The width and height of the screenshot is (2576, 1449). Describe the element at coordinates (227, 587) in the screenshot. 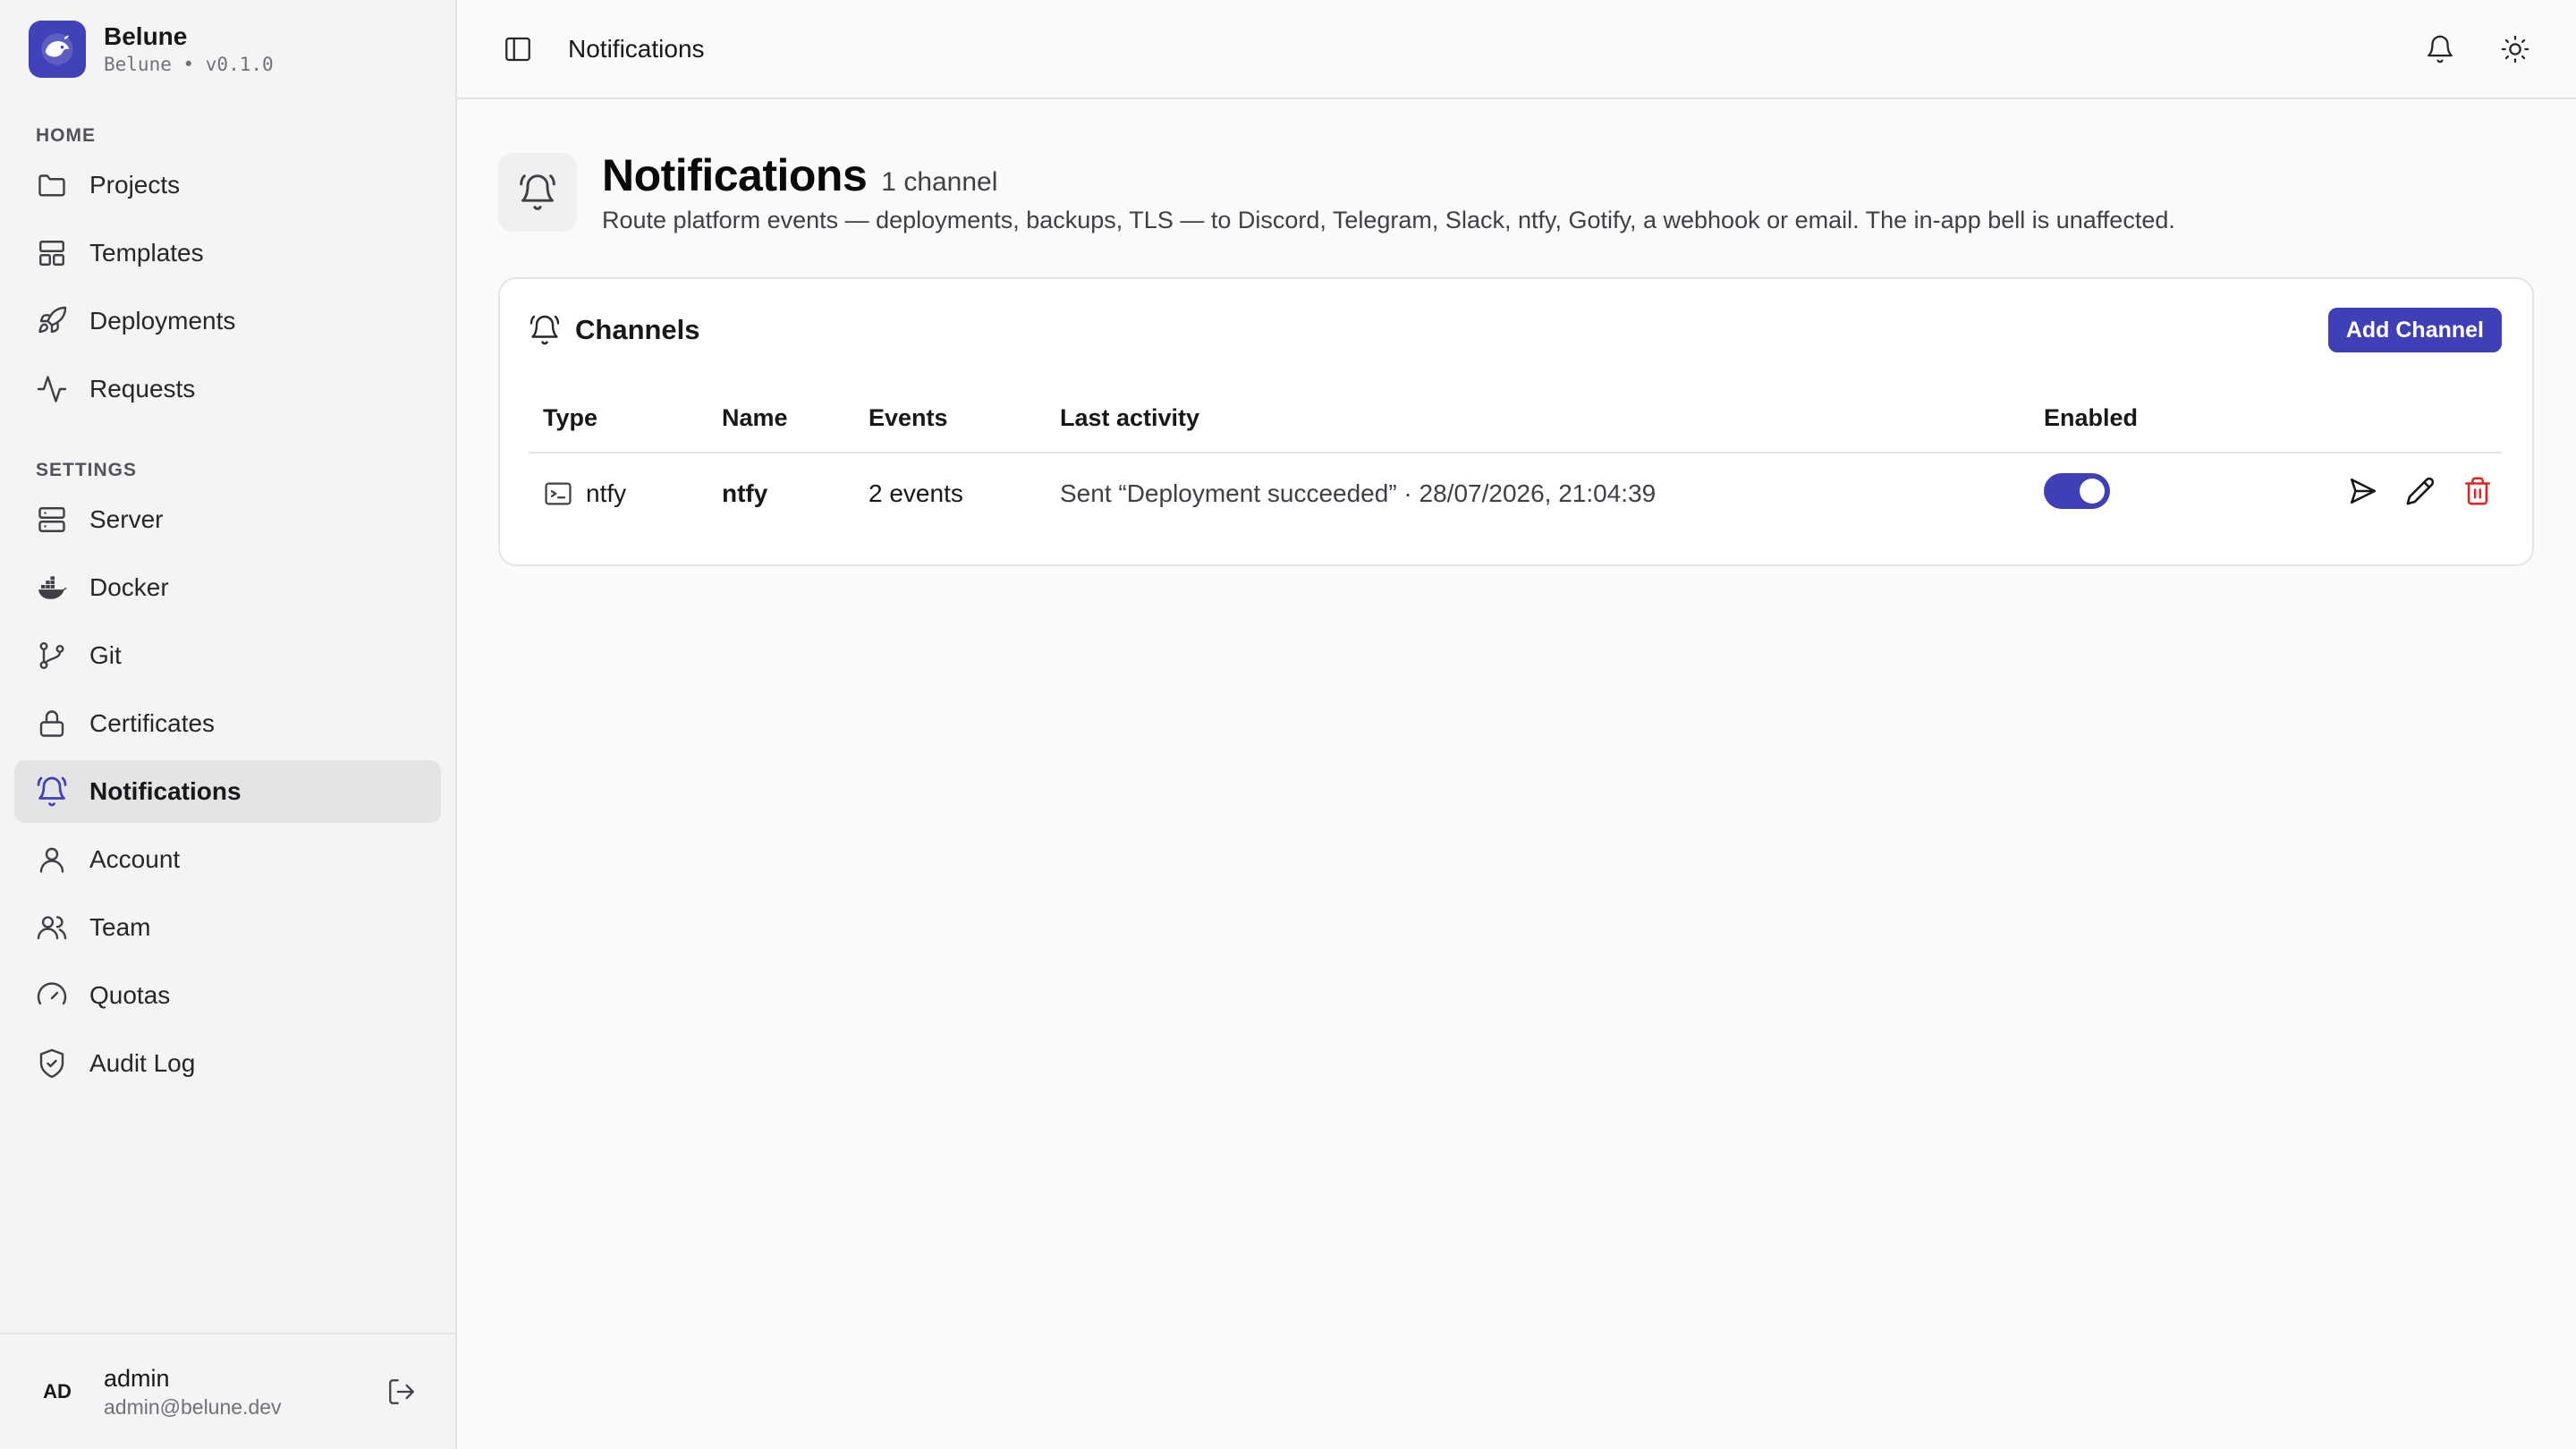

I see `sidebar-item-docker: Docker` at that location.